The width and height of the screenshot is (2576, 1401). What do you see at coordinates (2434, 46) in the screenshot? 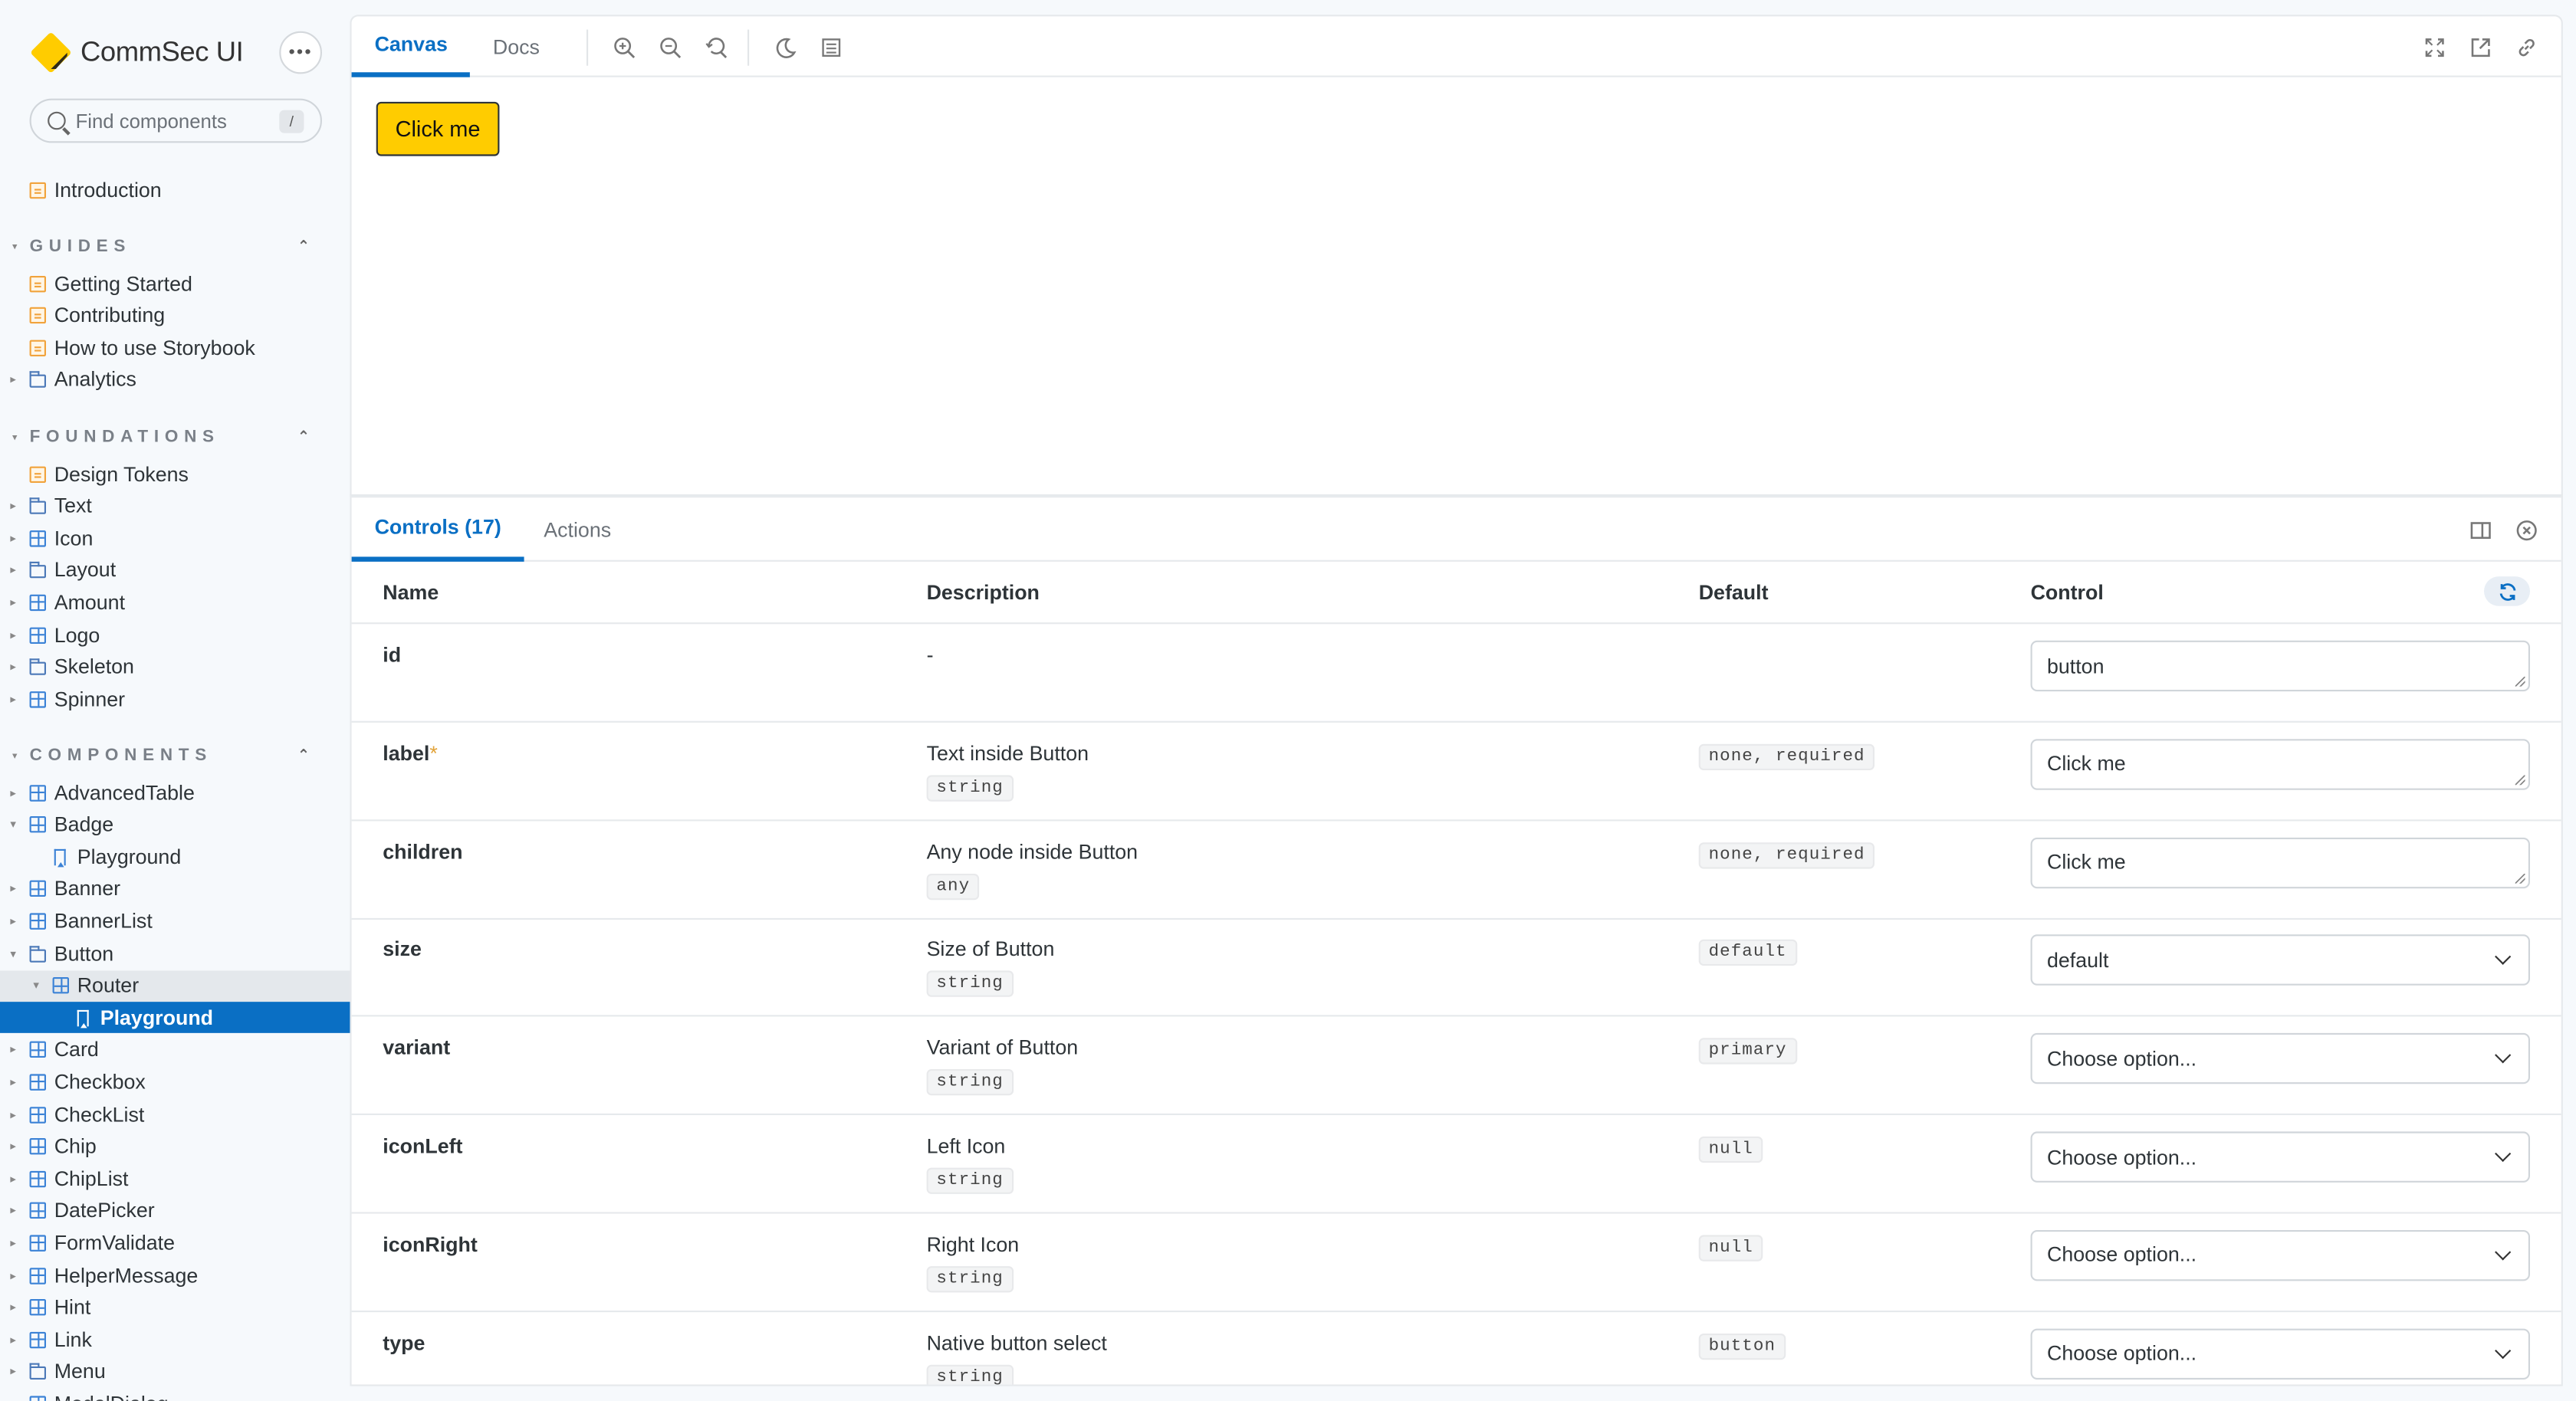
I see `fullscreen-icon` at bounding box center [2434, 46].